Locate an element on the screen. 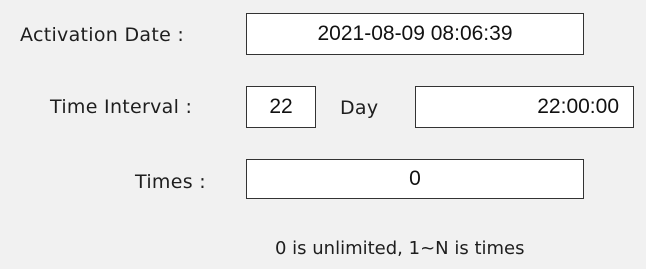  interval-unit-label: Day is located at coordinates (359, 108).